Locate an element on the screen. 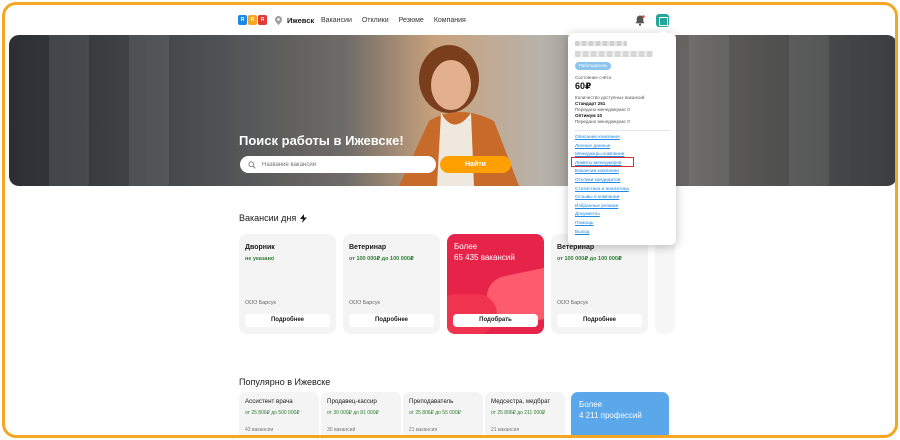 This screenshot has width=900, height=440. menu-divider is located at coordinates (622, 130).